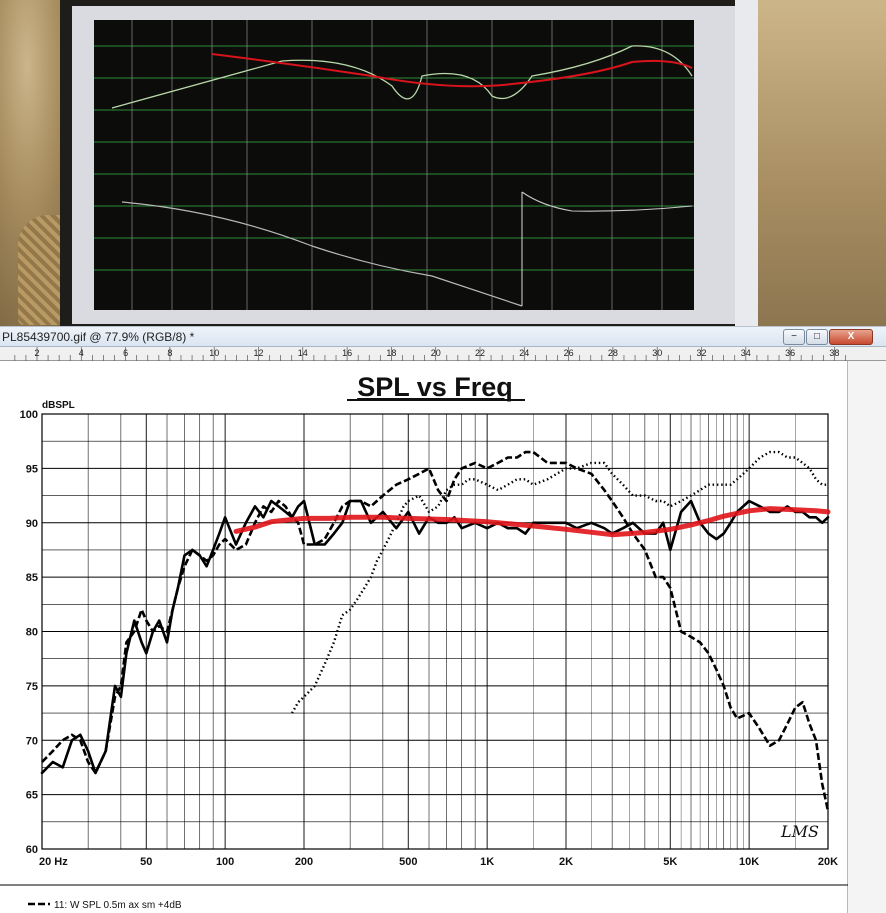 The image size is (886, 913). I want to click on y-tick-label: 100, so click(29, 415).